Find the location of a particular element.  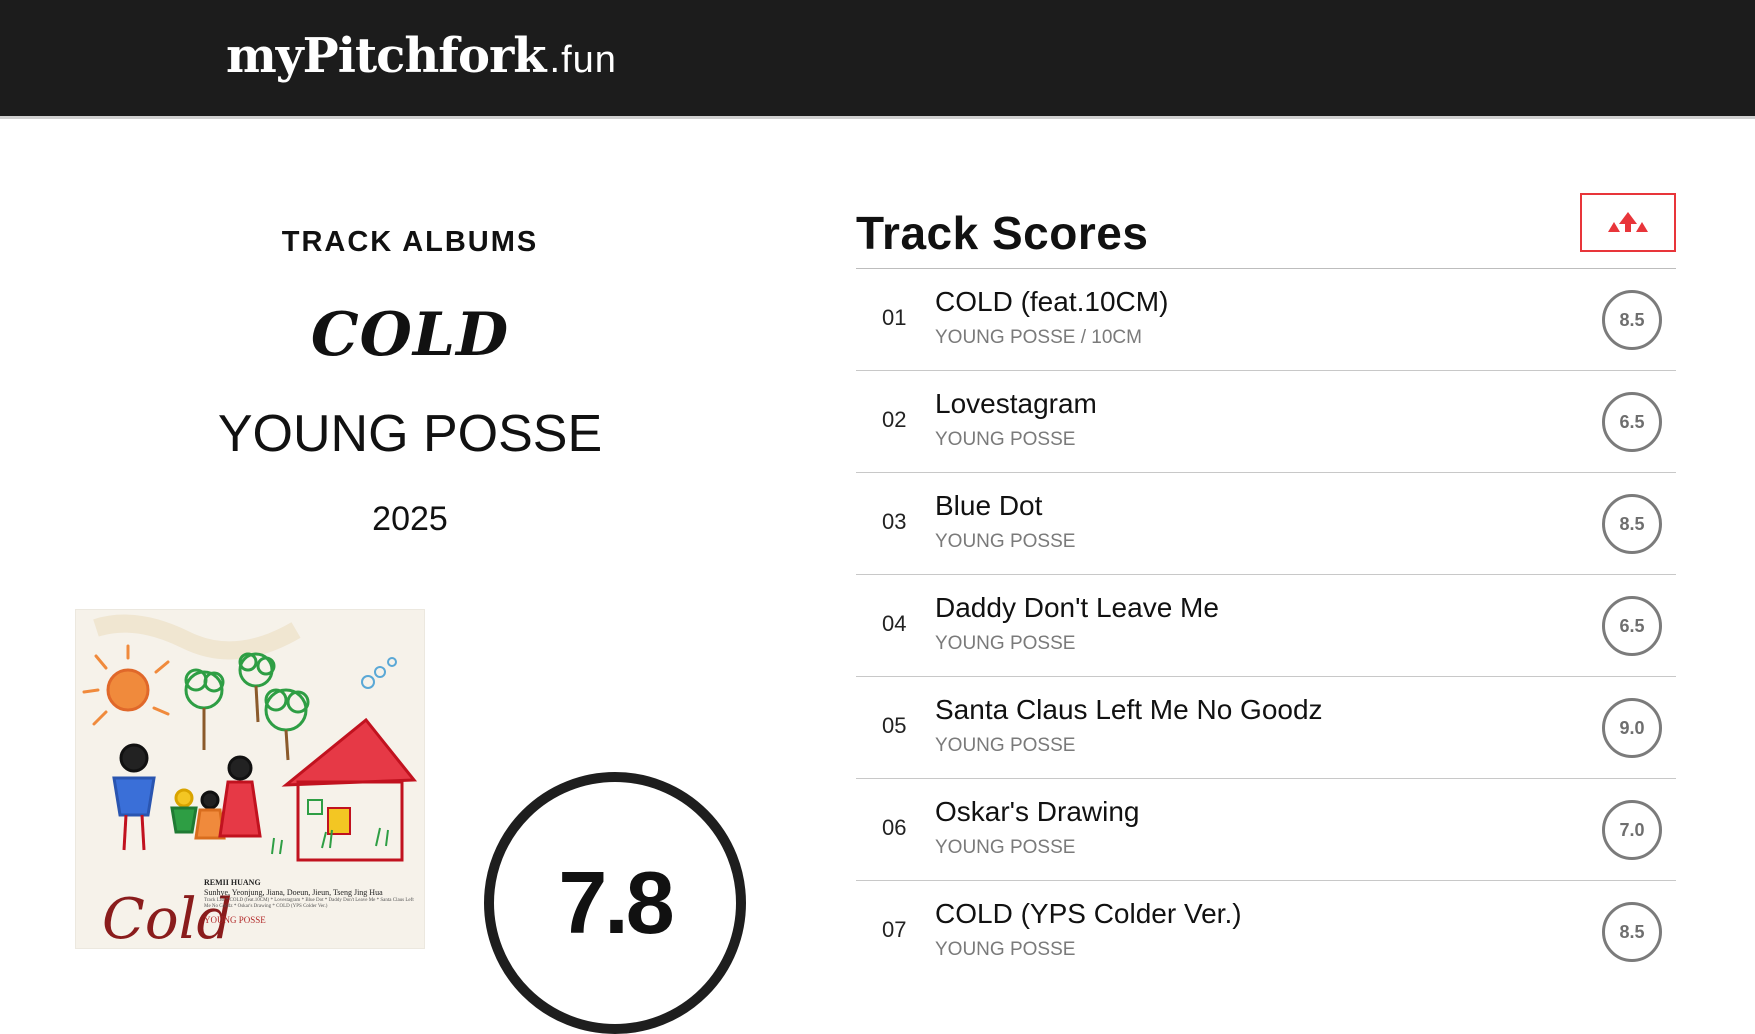

track-score-badge: 7.0 is located at coordinates (1632, 830).